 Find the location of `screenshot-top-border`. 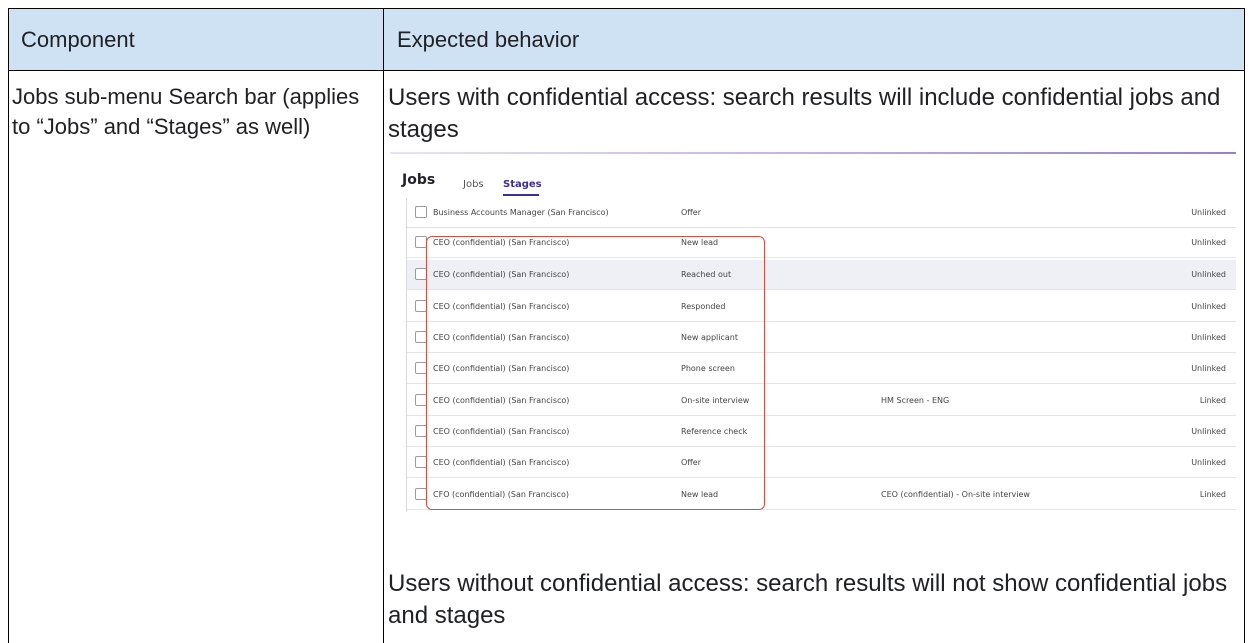

screenshot-top-border is located at coordinates (813, 153).